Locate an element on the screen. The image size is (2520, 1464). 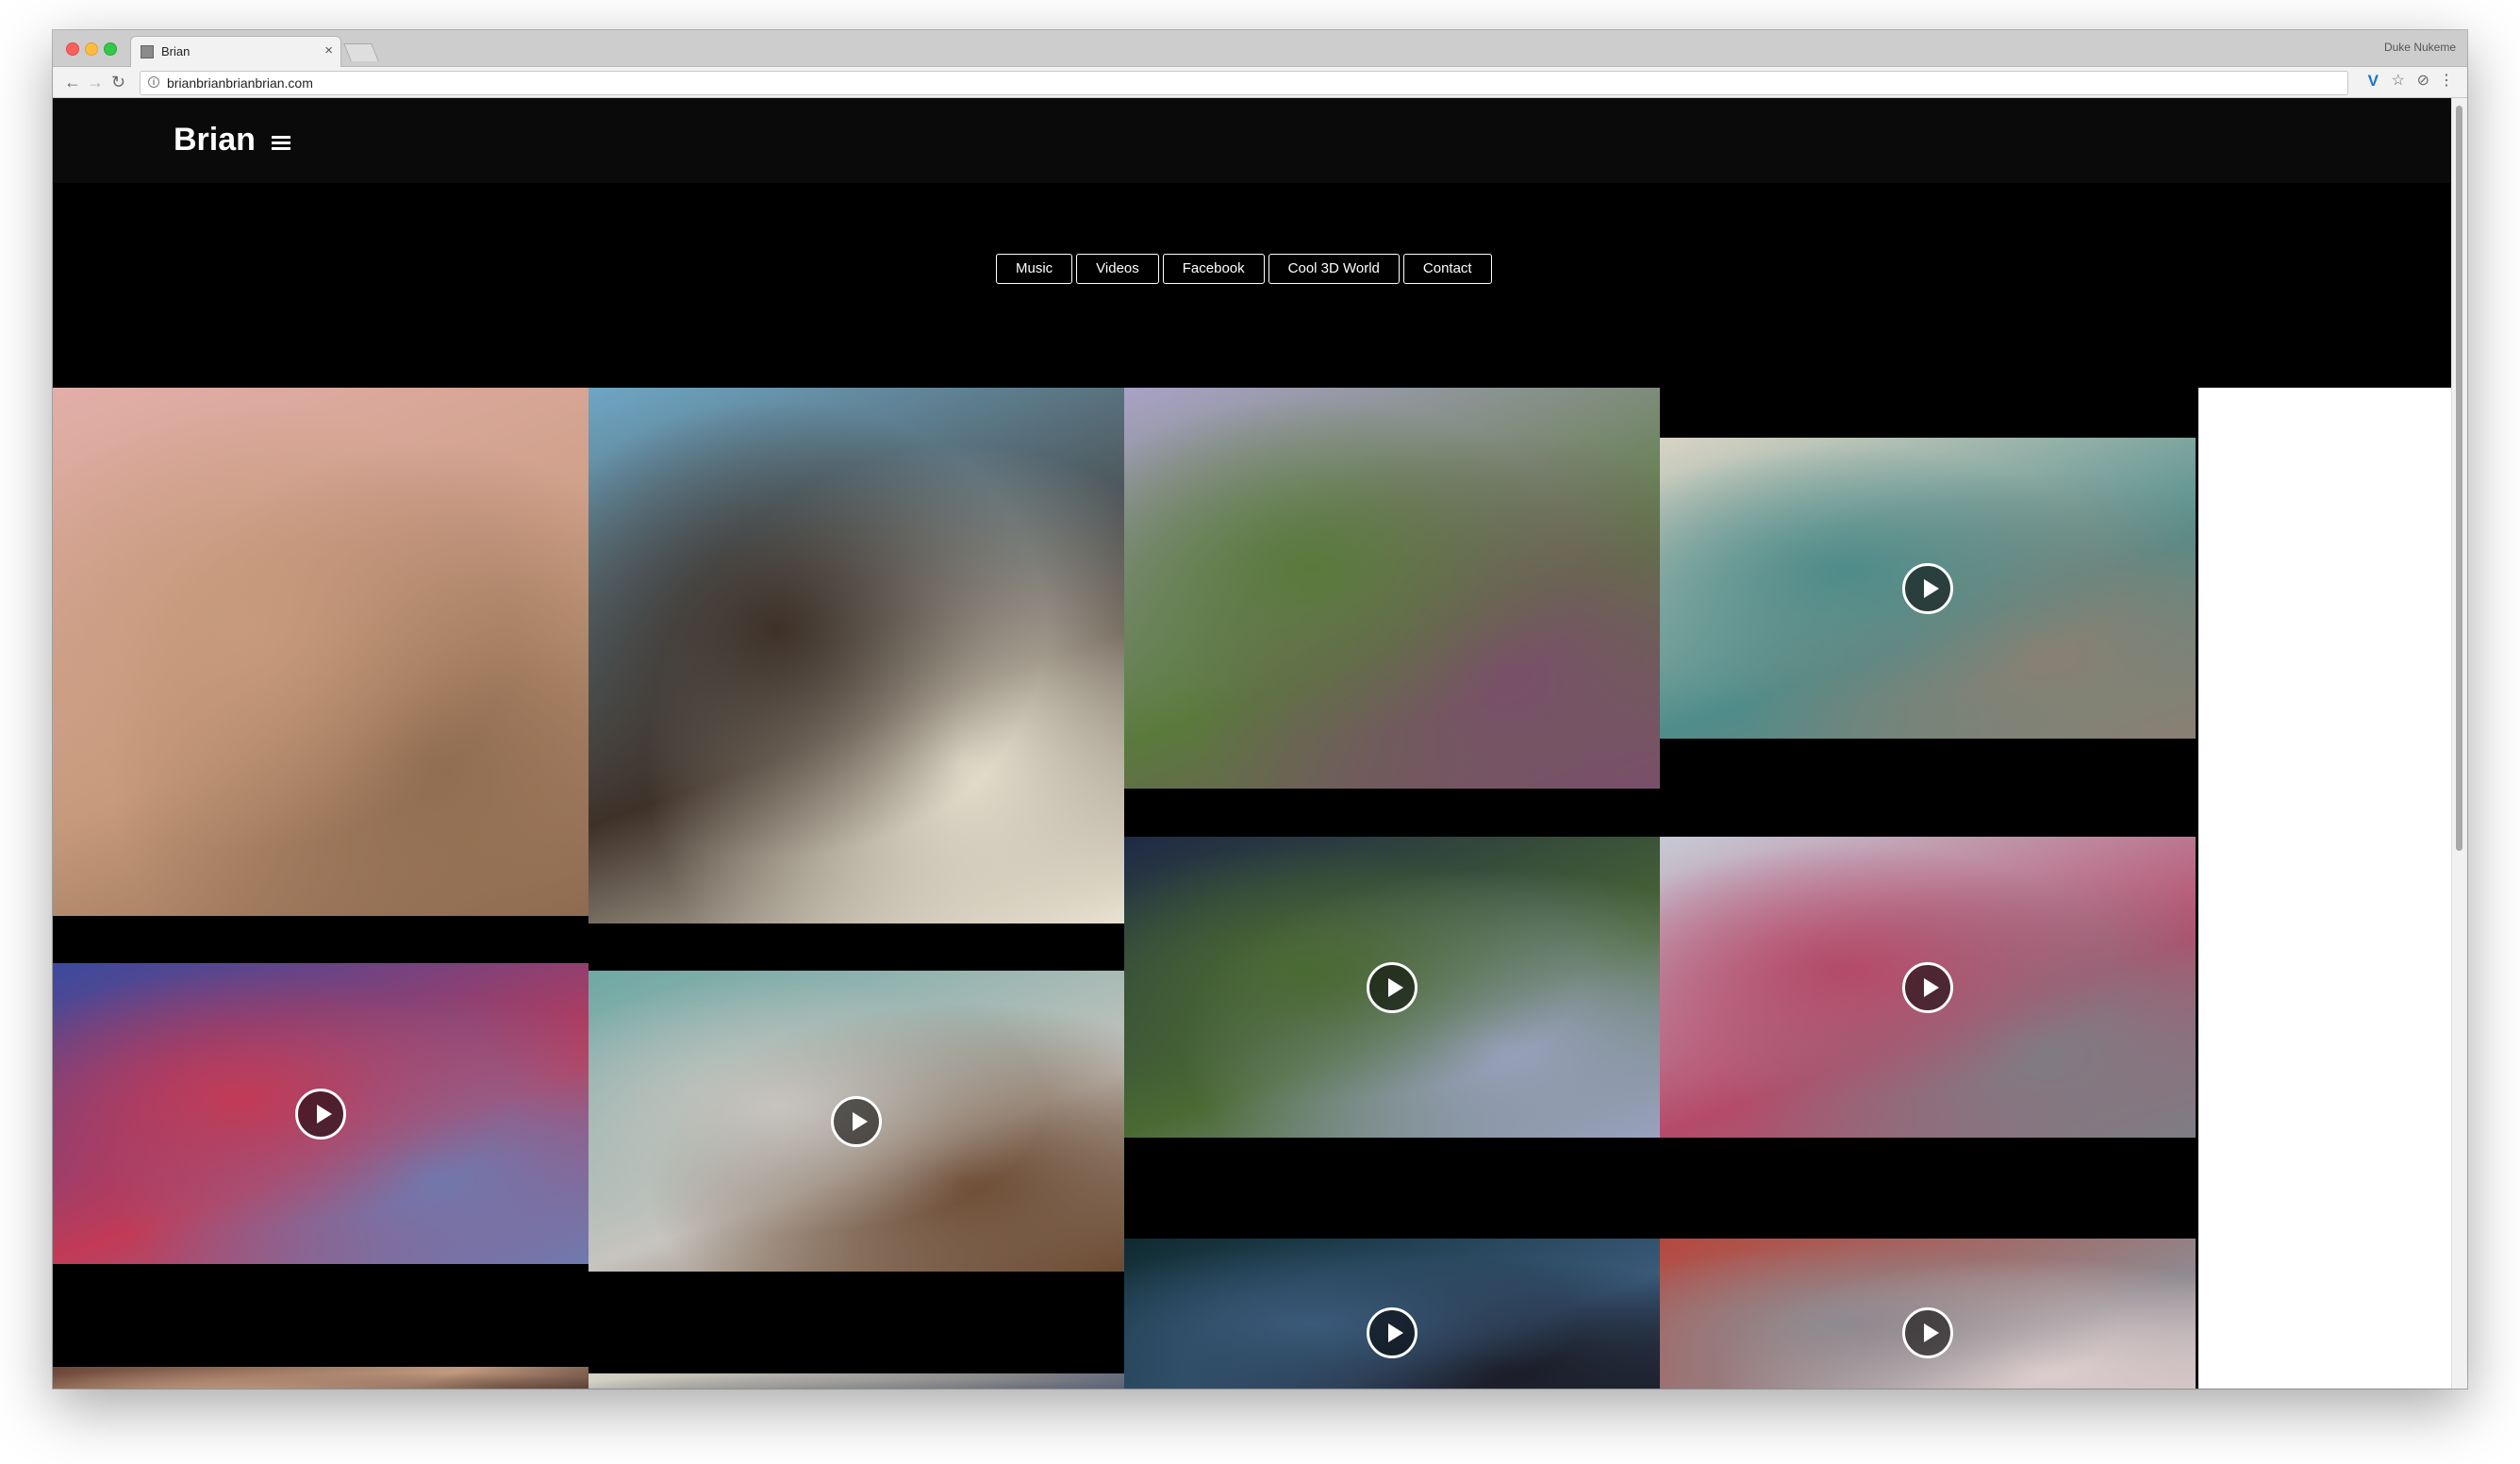
browser-toolbar: ← → ↻ i brianbrianbrianbrian.com V ☆ ⊘ ⋮ is located at coordinates (1260, 82).